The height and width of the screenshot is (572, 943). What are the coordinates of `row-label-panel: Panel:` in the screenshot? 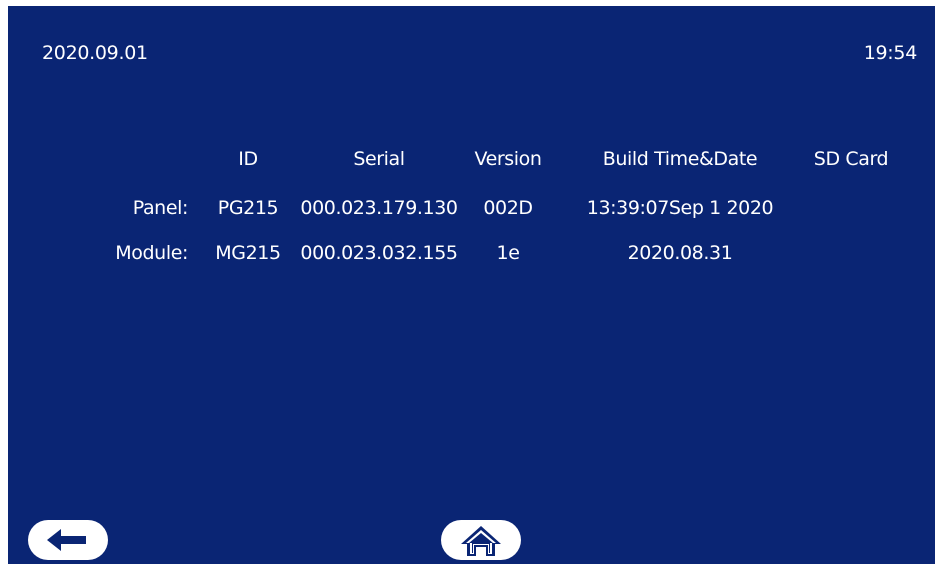 It's located at (160, 208).